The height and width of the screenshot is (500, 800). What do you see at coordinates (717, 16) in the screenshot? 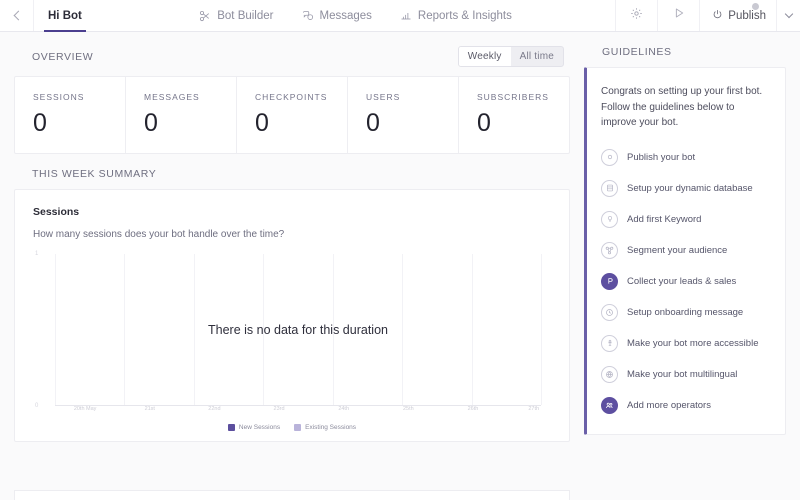
I see `power-icon` at bounding box center [717, 16].